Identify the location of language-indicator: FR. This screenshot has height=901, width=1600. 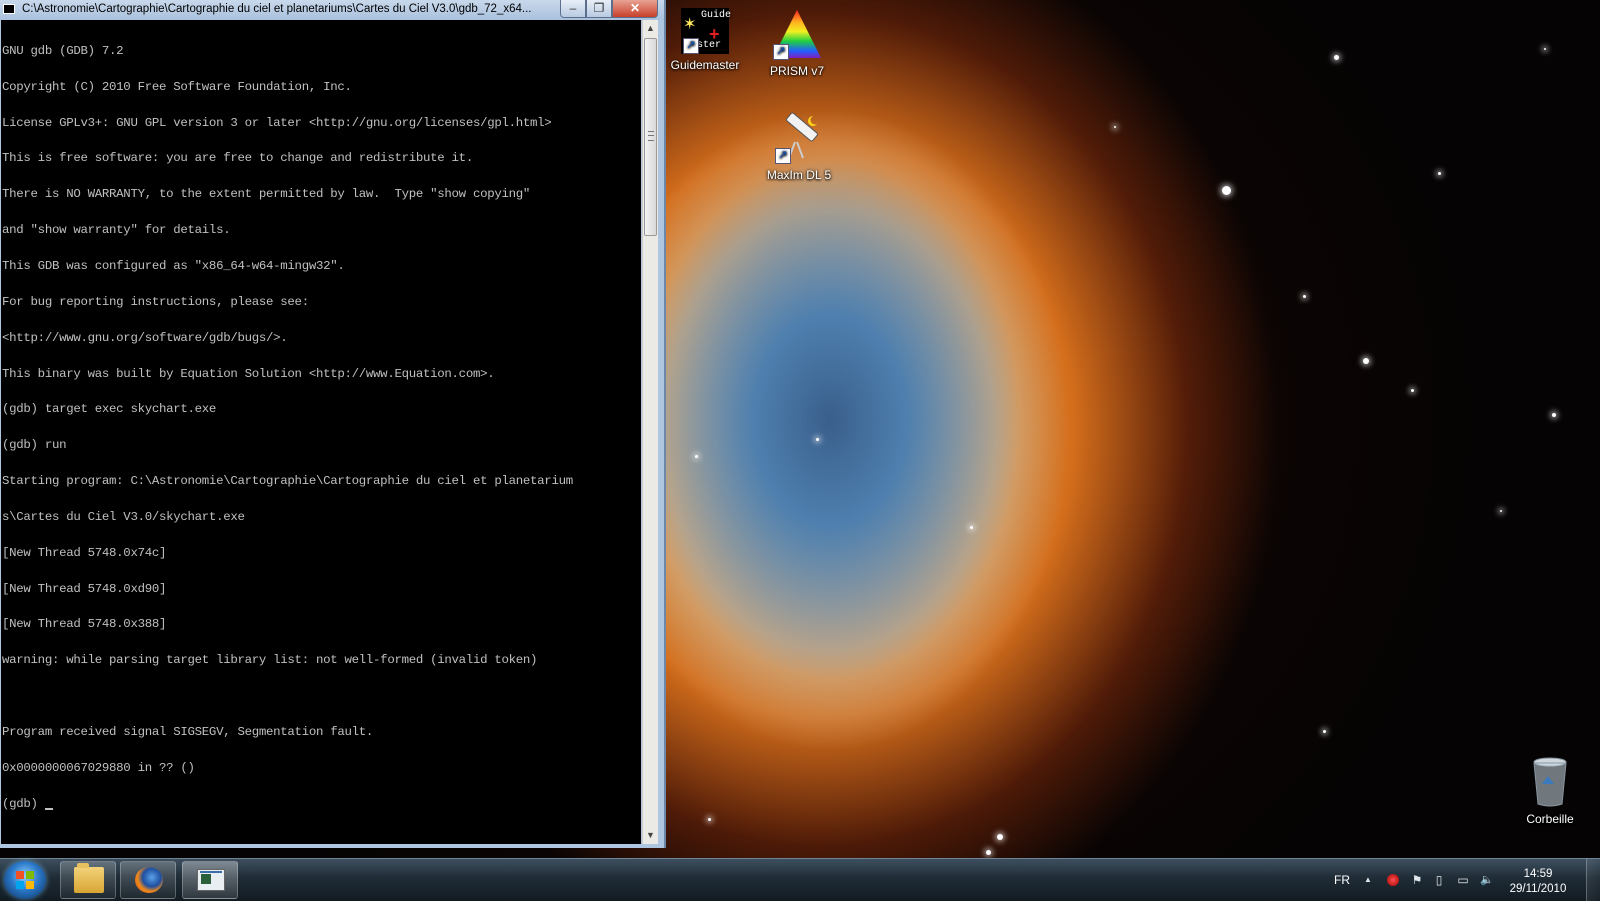
(1342, 880).